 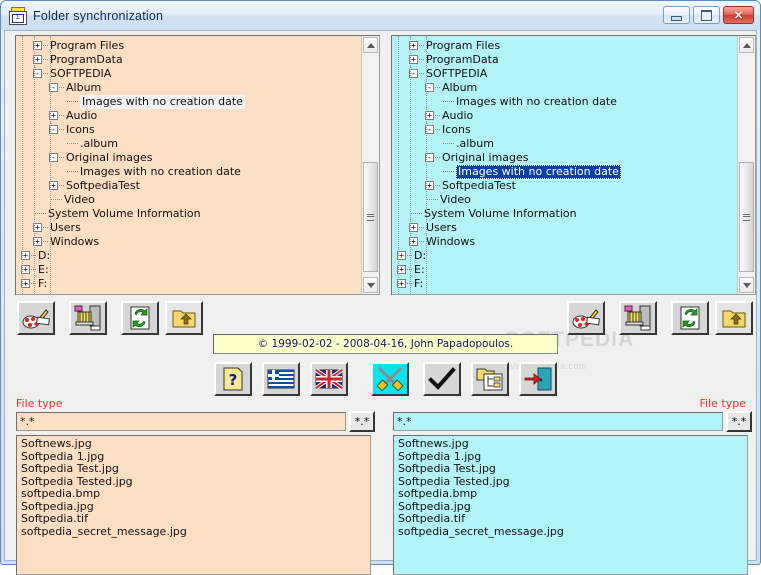 I want to click on paint-palette-icon, so click(x=586, y=318).